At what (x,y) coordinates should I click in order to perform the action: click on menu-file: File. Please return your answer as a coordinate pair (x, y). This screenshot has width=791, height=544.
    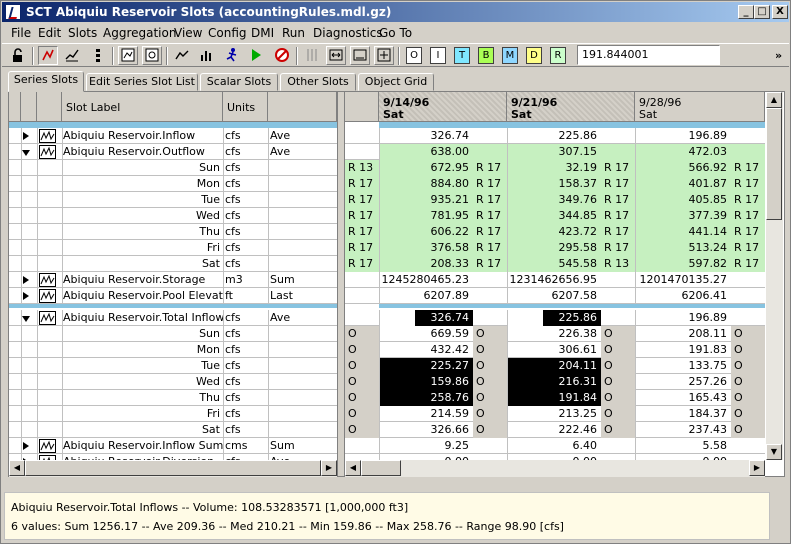
    Looking at the image, I should click on (21, 33).